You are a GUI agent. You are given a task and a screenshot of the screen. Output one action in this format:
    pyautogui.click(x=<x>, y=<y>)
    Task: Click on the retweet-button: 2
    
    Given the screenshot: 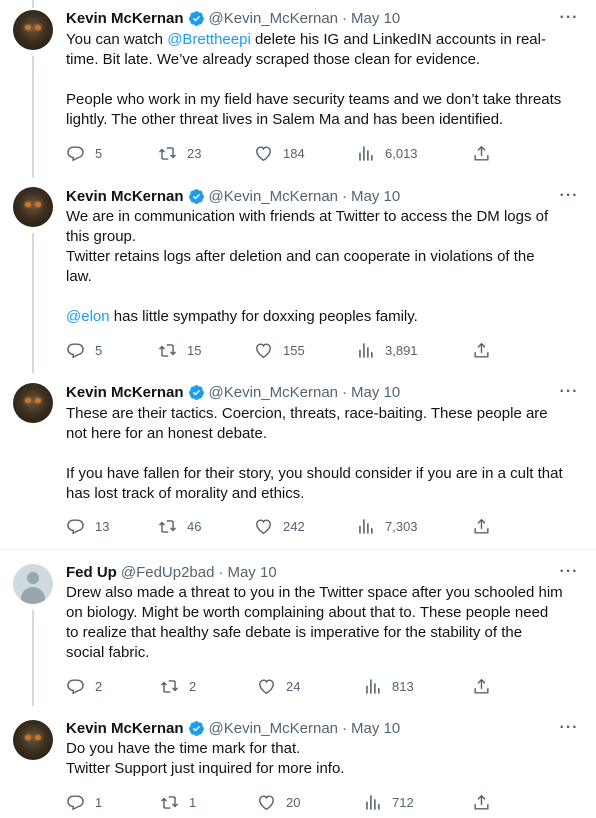 What is the action you would take?
    pyautogui.click(x=178, y=686)
    